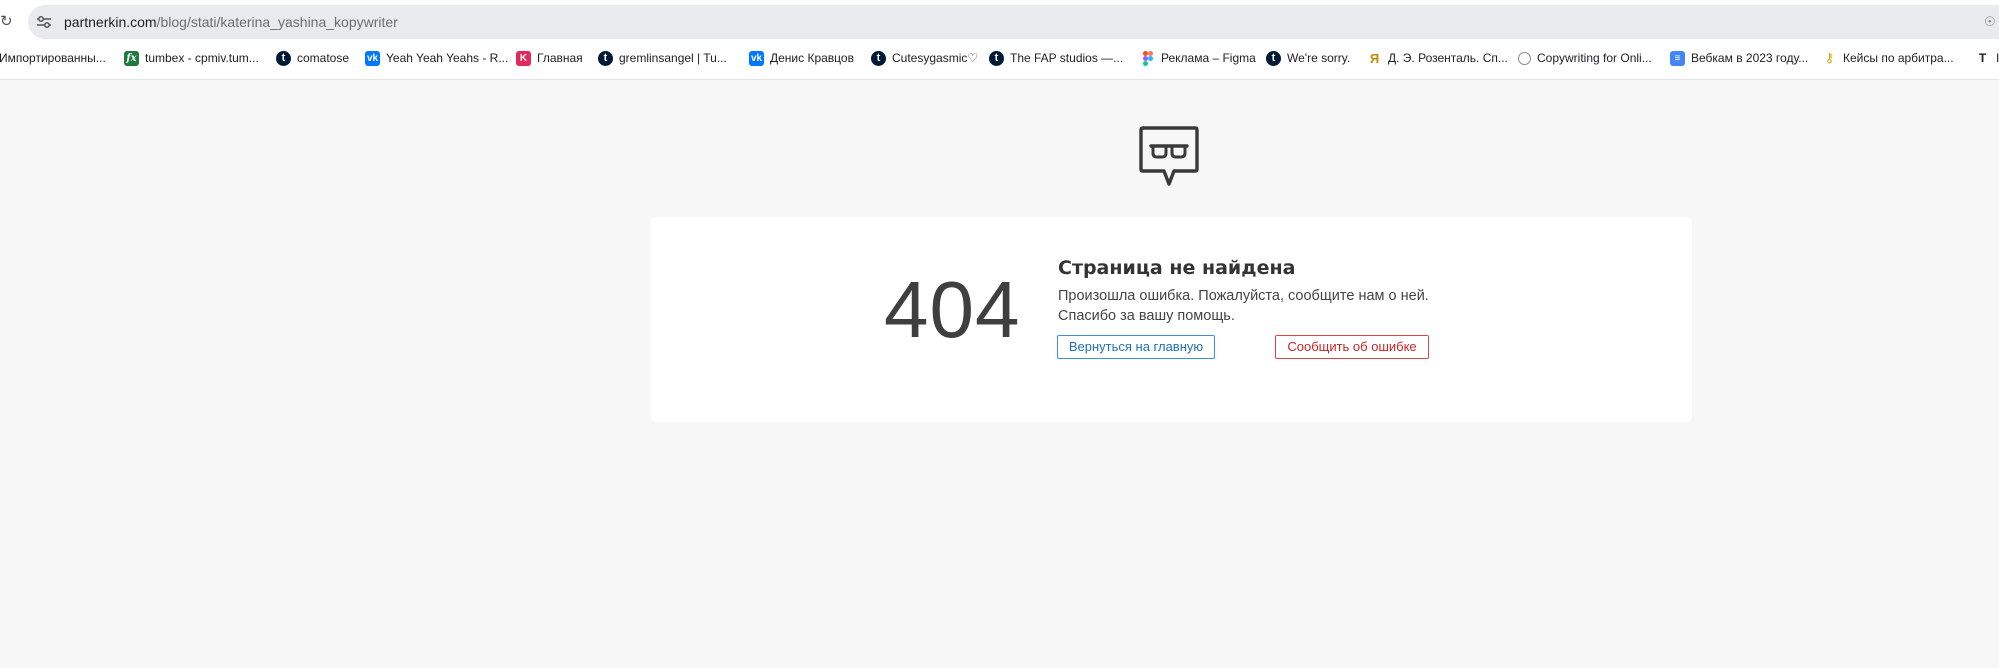  Describe the element at coordinates (1374, 58) in the screenshot. I see `yandex-icon: Я` at that location.